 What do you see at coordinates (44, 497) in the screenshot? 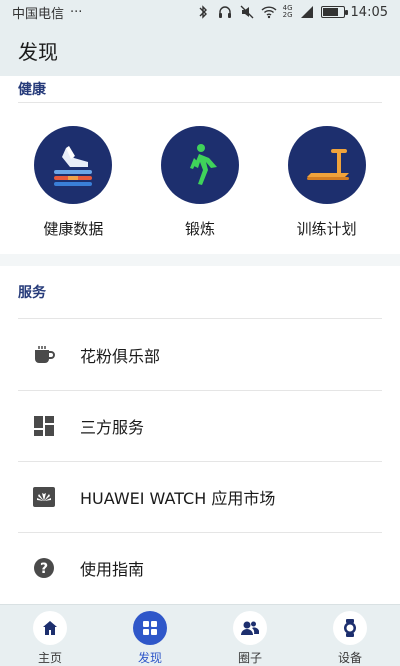
I see `huawei-logo-icon` at bounding box center [44, 497].